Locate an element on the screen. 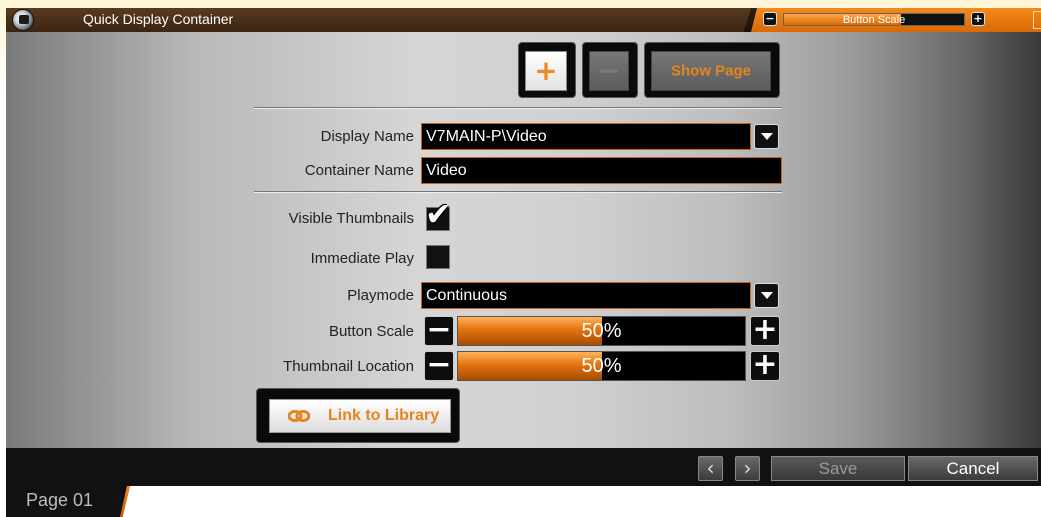 The width and height of the screenshot is (1041, 517). remove-button-face: − is located at coordinates (609, 71).